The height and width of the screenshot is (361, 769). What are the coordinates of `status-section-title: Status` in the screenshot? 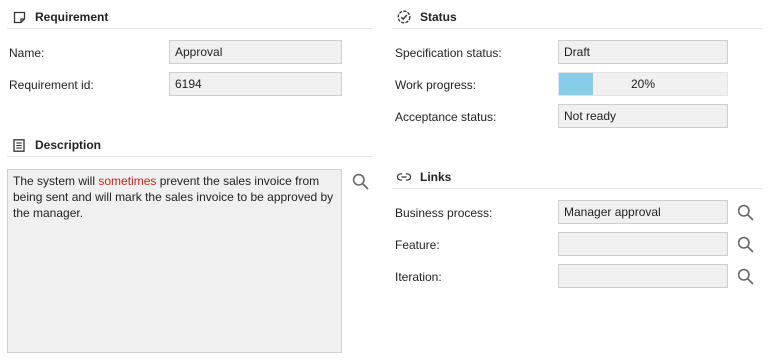 It's located at (438, 17).